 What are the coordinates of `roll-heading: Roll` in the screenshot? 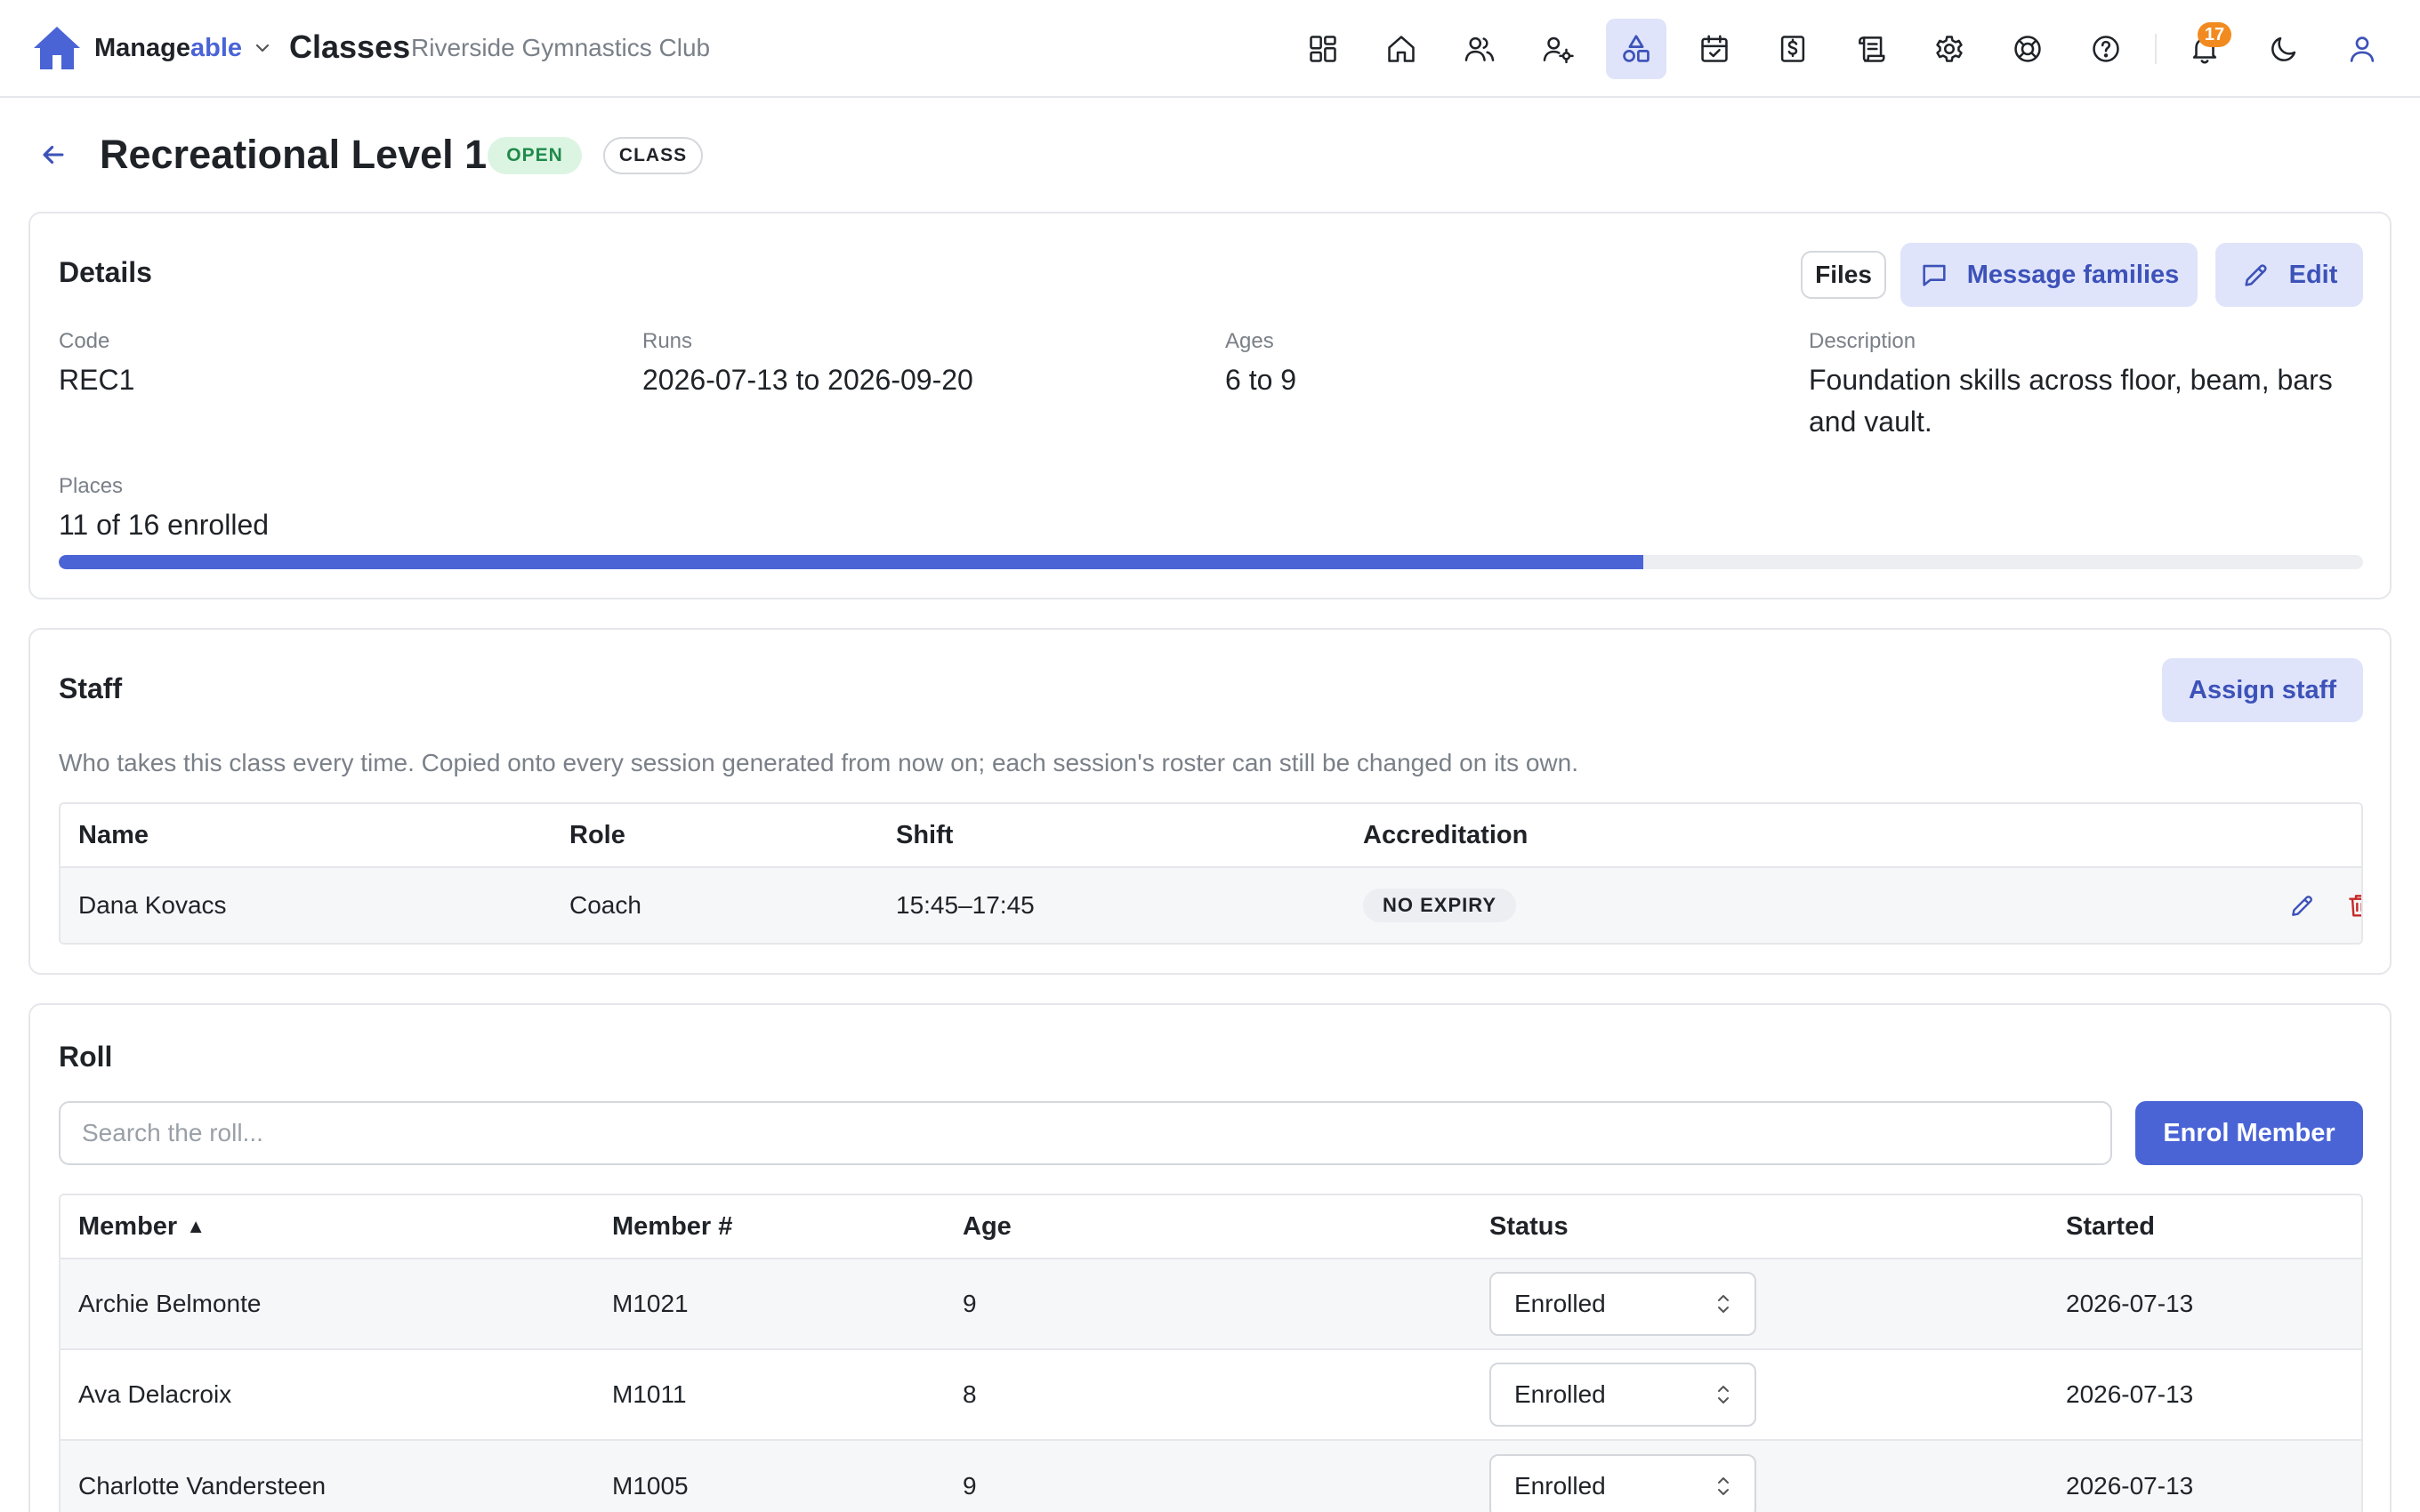 It's located at (86, 1057).